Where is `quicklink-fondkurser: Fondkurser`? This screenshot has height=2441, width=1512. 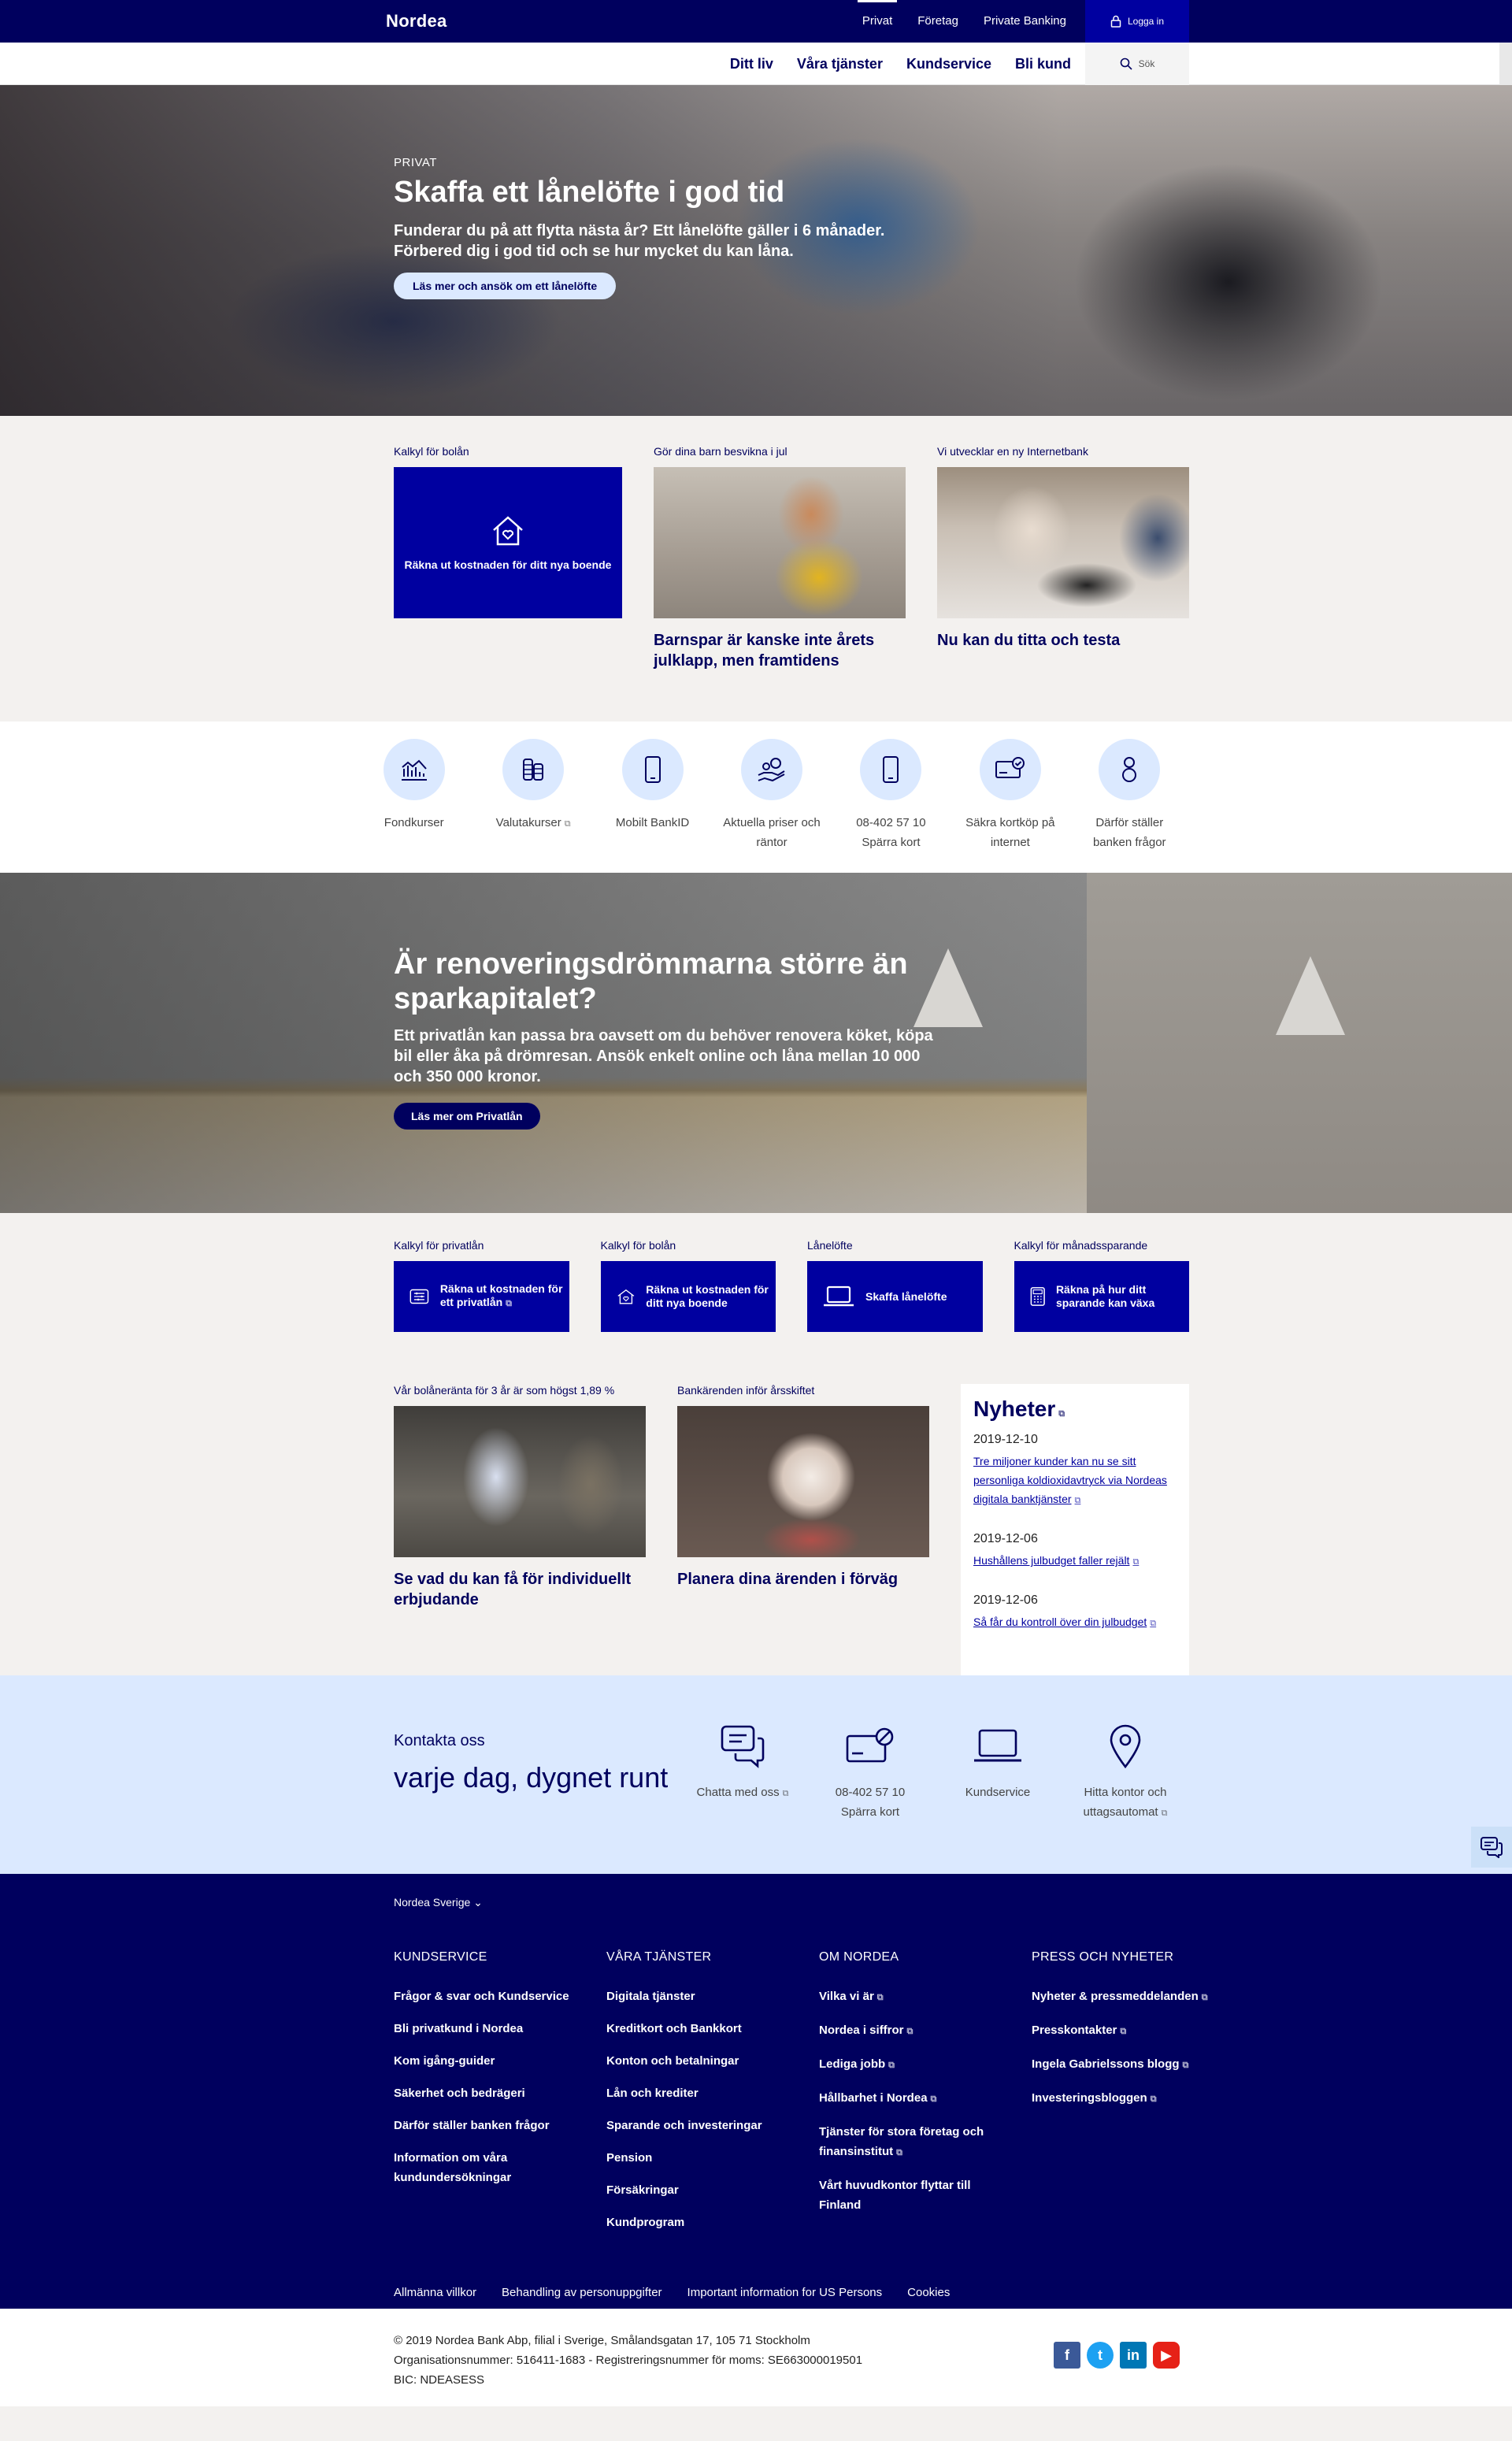 quicklink-fondkurser: Fondkurser is located at coordinates (413, 796).